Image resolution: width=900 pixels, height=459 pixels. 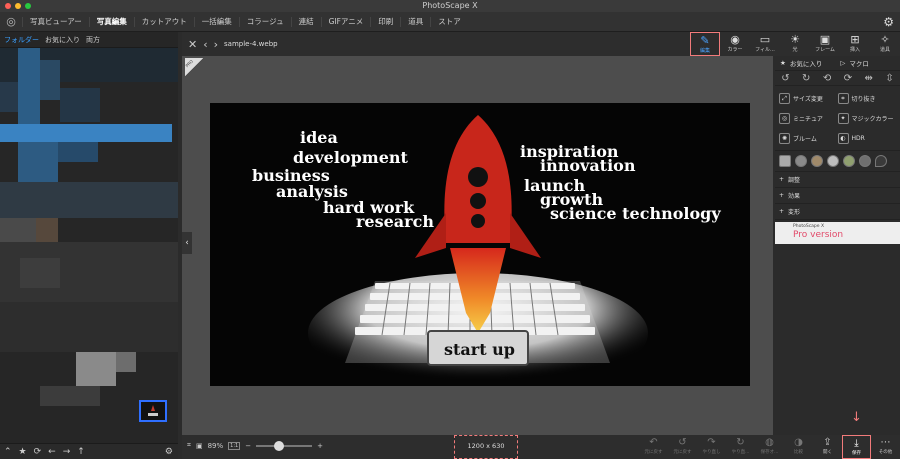 I want to click on swatch-drop-icon, so click(x=881, y=161).